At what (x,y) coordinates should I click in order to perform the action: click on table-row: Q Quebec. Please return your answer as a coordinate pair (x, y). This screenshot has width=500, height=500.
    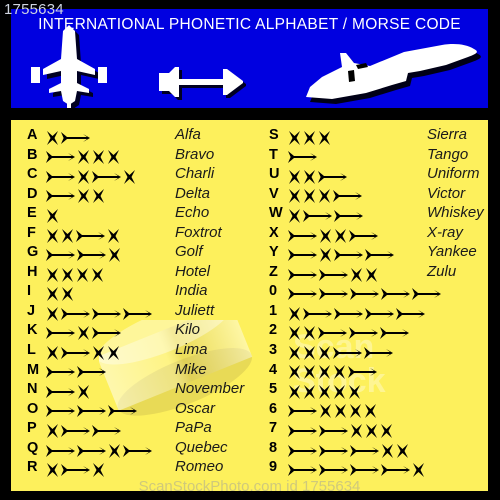
    Looking at the image, I should click on (147, 449).